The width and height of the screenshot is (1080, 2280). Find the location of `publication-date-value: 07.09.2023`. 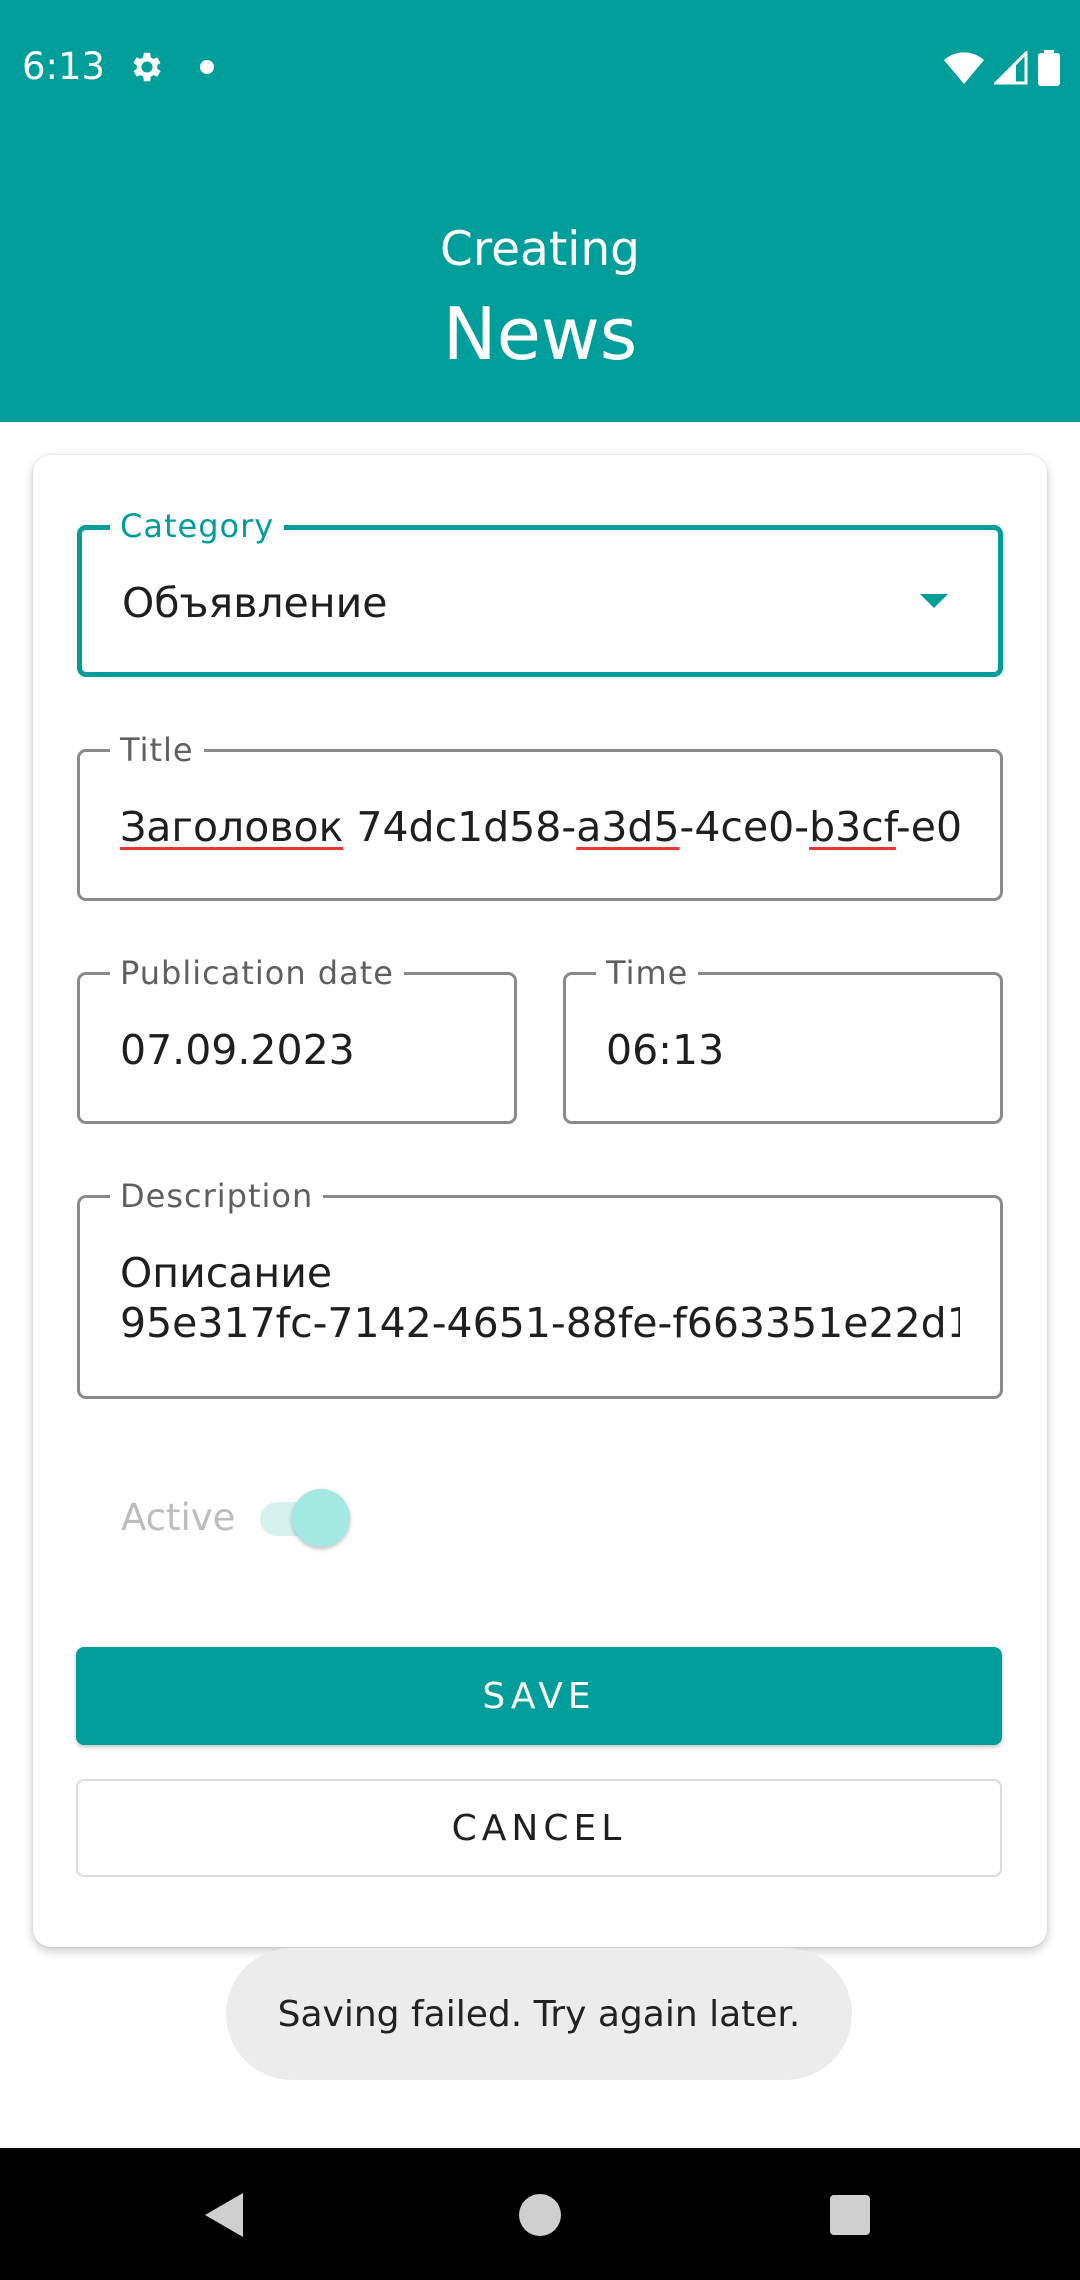

publication-date-value: 07.09.2023 is located at coordinates (237, 1050).